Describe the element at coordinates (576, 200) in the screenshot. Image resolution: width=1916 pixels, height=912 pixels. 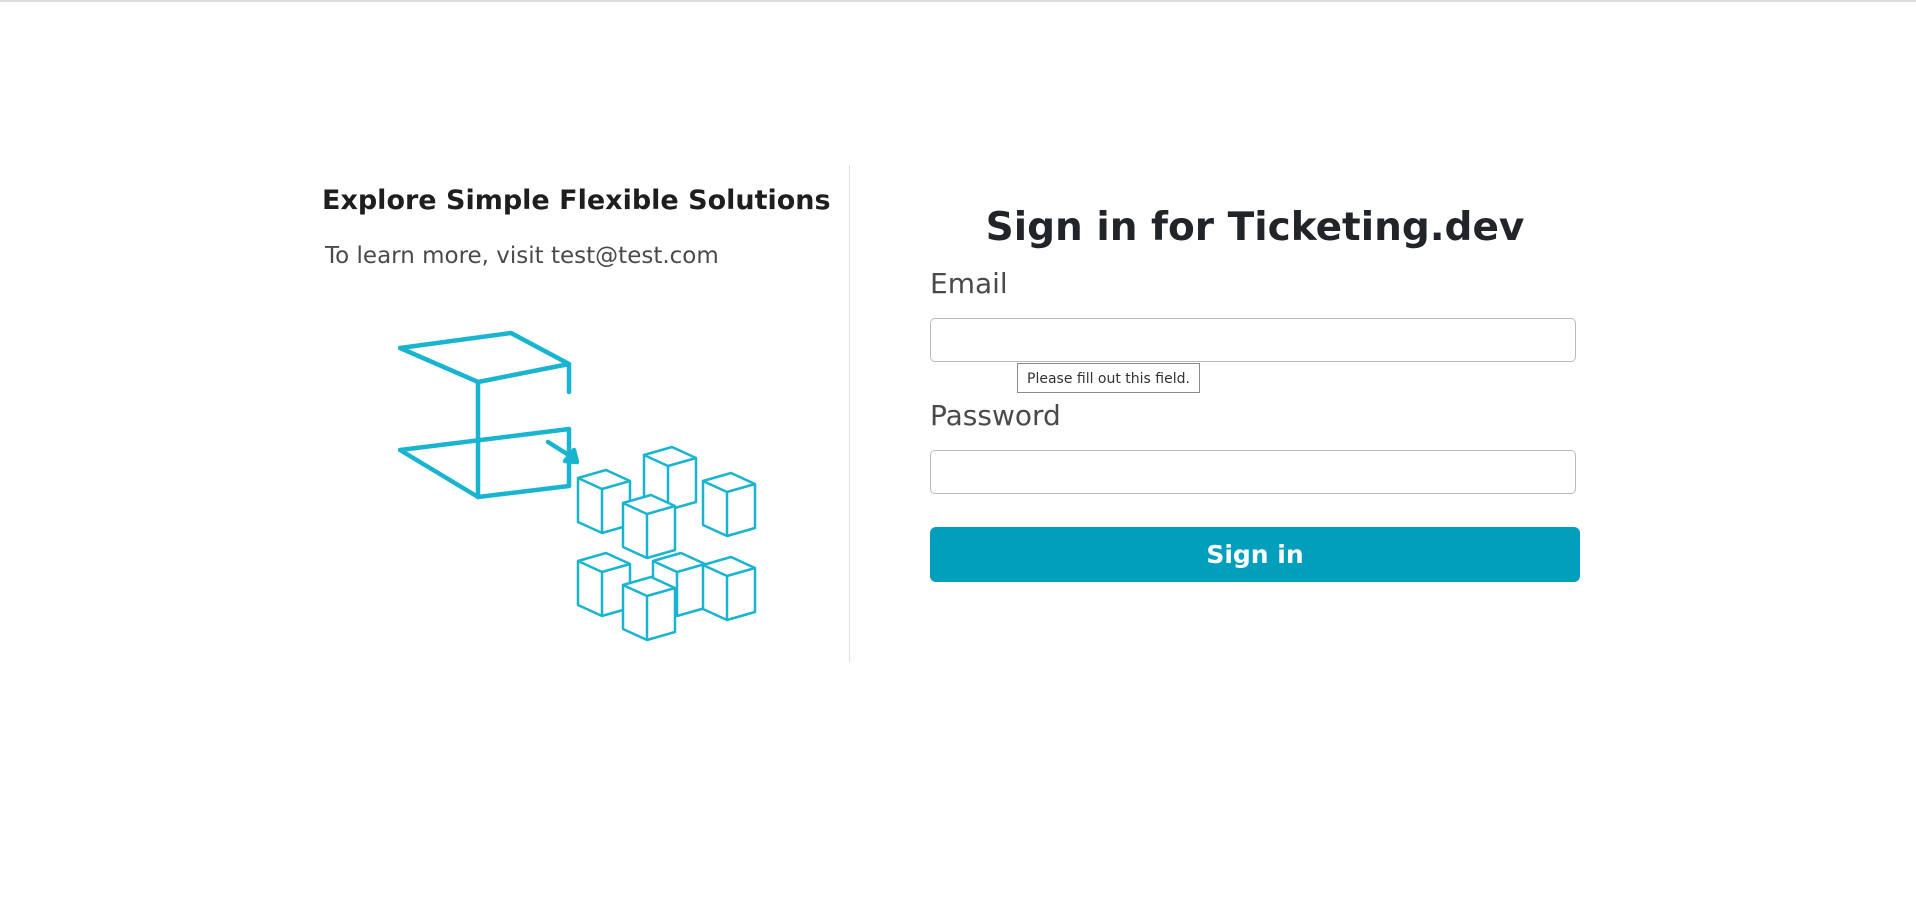
I see `promo-title: Explore Simple Flexible Solutions` at that location.